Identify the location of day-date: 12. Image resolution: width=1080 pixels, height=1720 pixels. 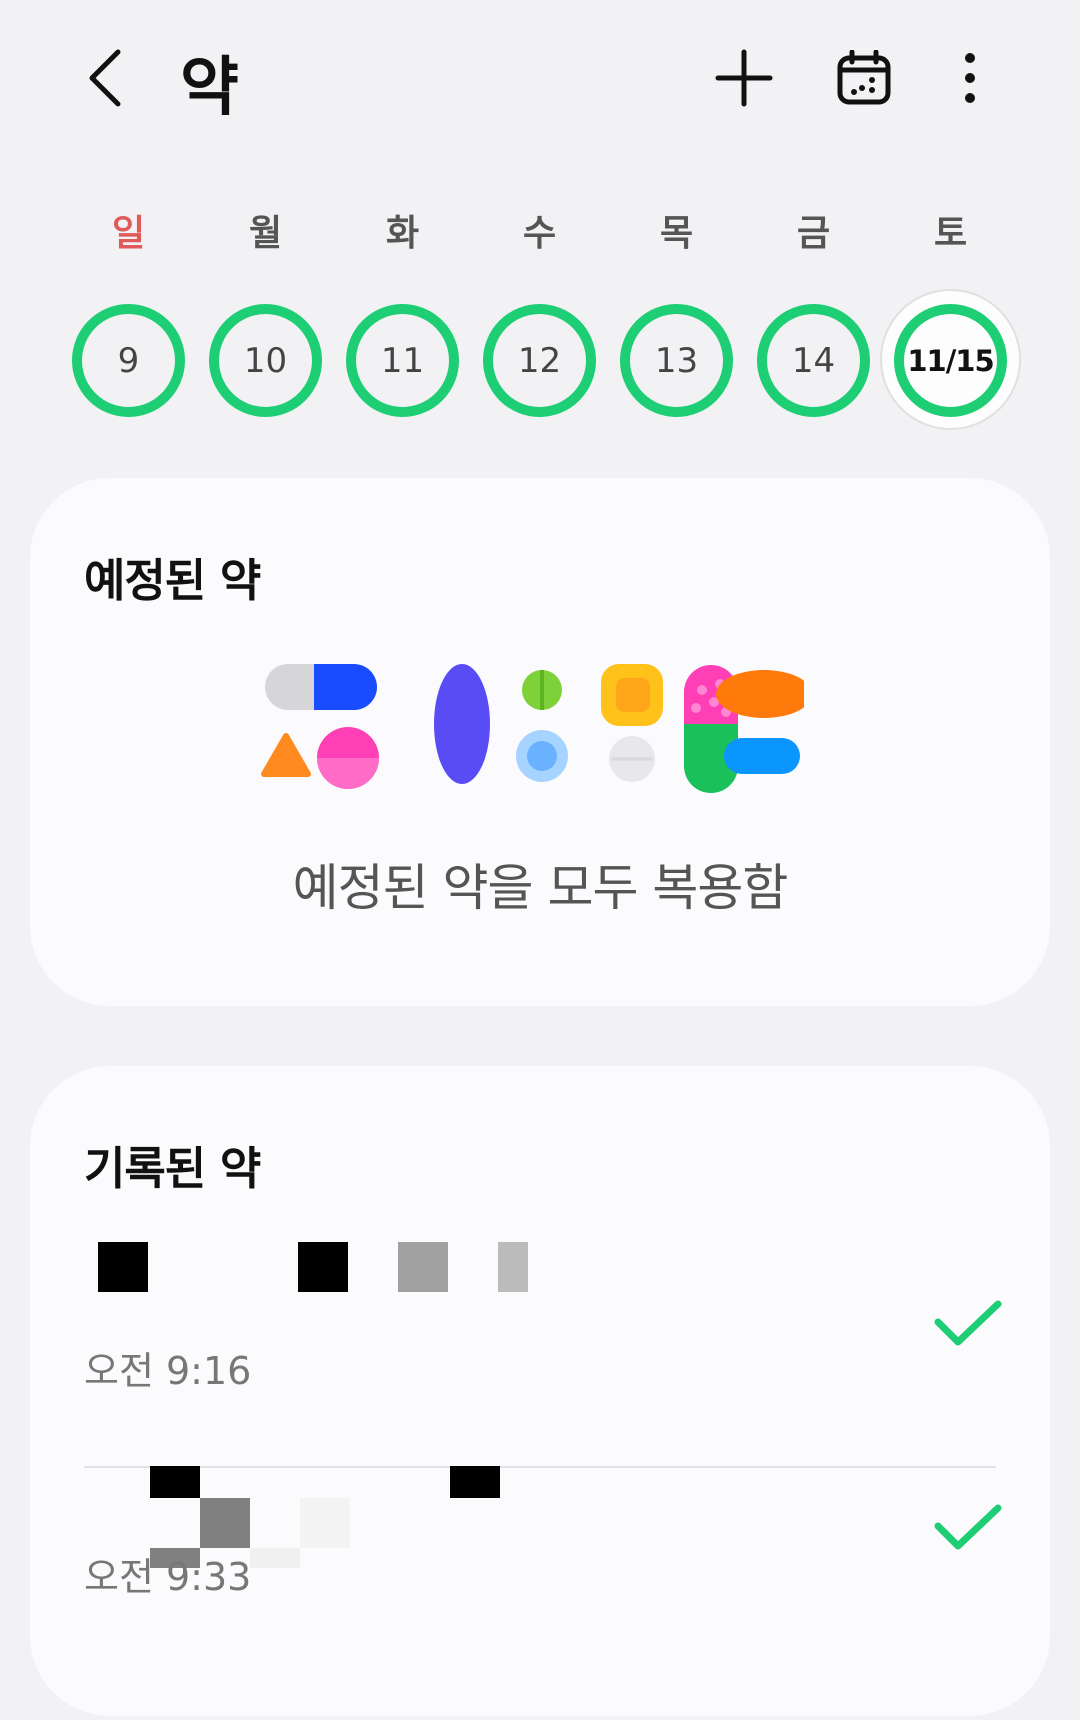
(539, 360).